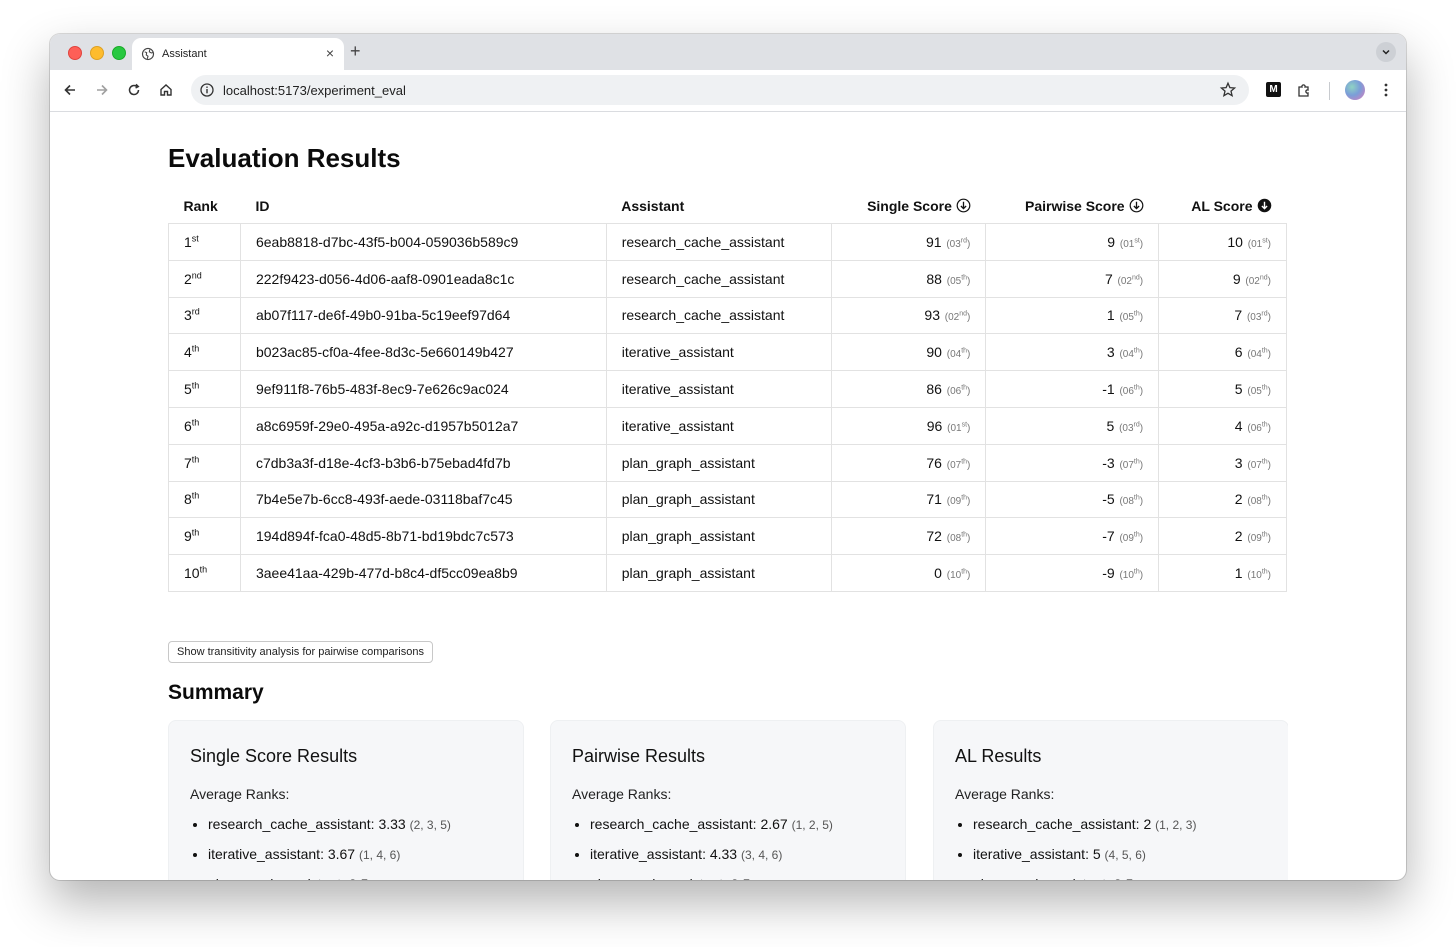 The image size is (1456, 947). What do you see at coordinates (1238, 499) in the screenshot?
I see `al-score-cell-value: 2` at bounding box center [1238, 499].